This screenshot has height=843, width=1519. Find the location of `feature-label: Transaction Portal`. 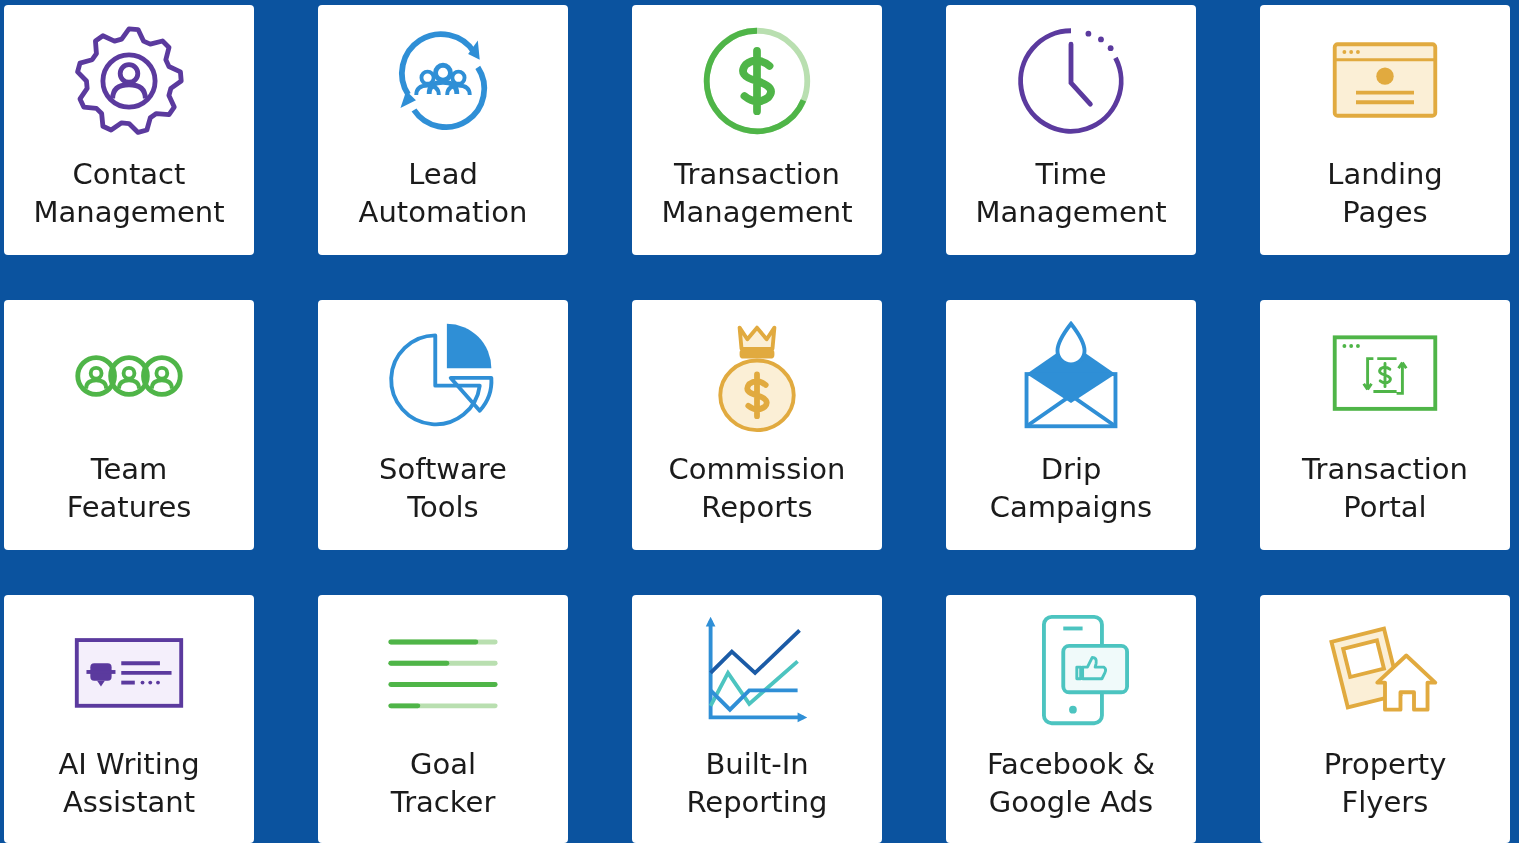

feature-label: Transaction Portal is located at coordinates (1385, 488).